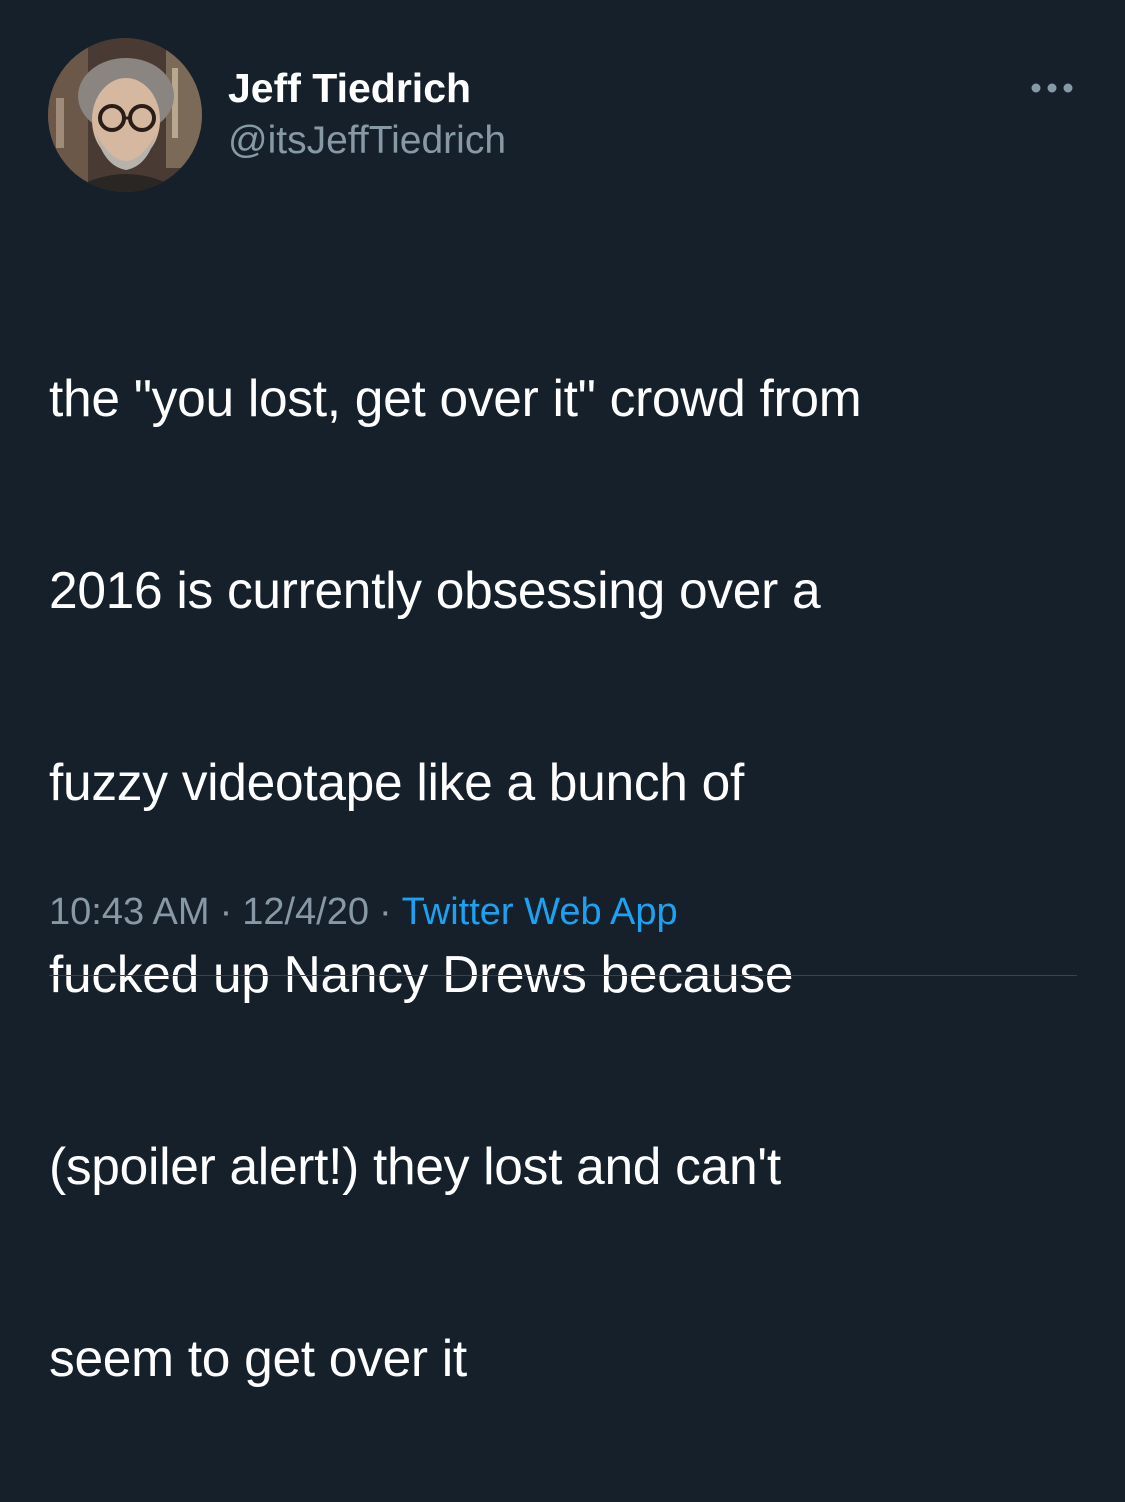 This screenshot has width=1125, height=1502. I want to click on tweet-meta: 10:43 AM · 12/4/20 · Twitter Web App, so click(363, 912).